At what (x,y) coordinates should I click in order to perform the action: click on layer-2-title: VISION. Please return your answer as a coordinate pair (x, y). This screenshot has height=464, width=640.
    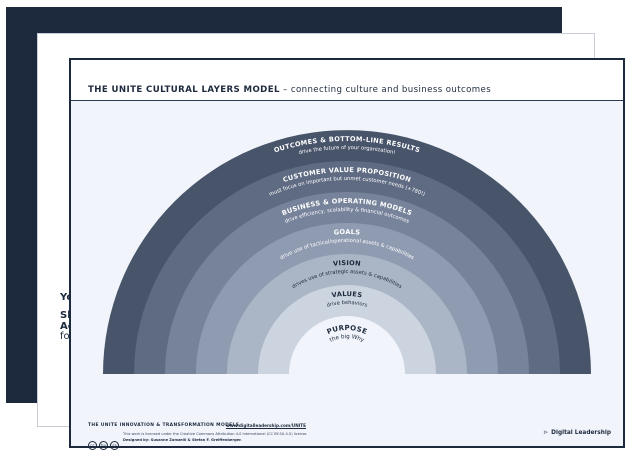
    Looking at the image, I should click on (347, 263).